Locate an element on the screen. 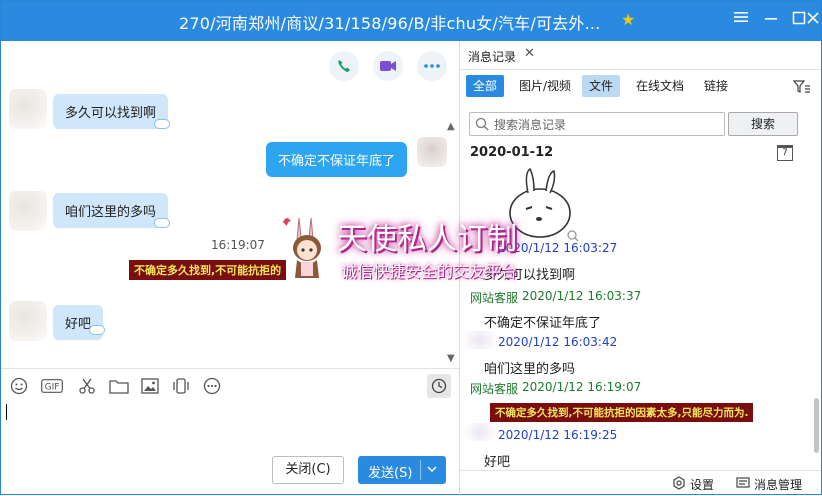  chevron-down-icon is located at coordinates (432, 471).